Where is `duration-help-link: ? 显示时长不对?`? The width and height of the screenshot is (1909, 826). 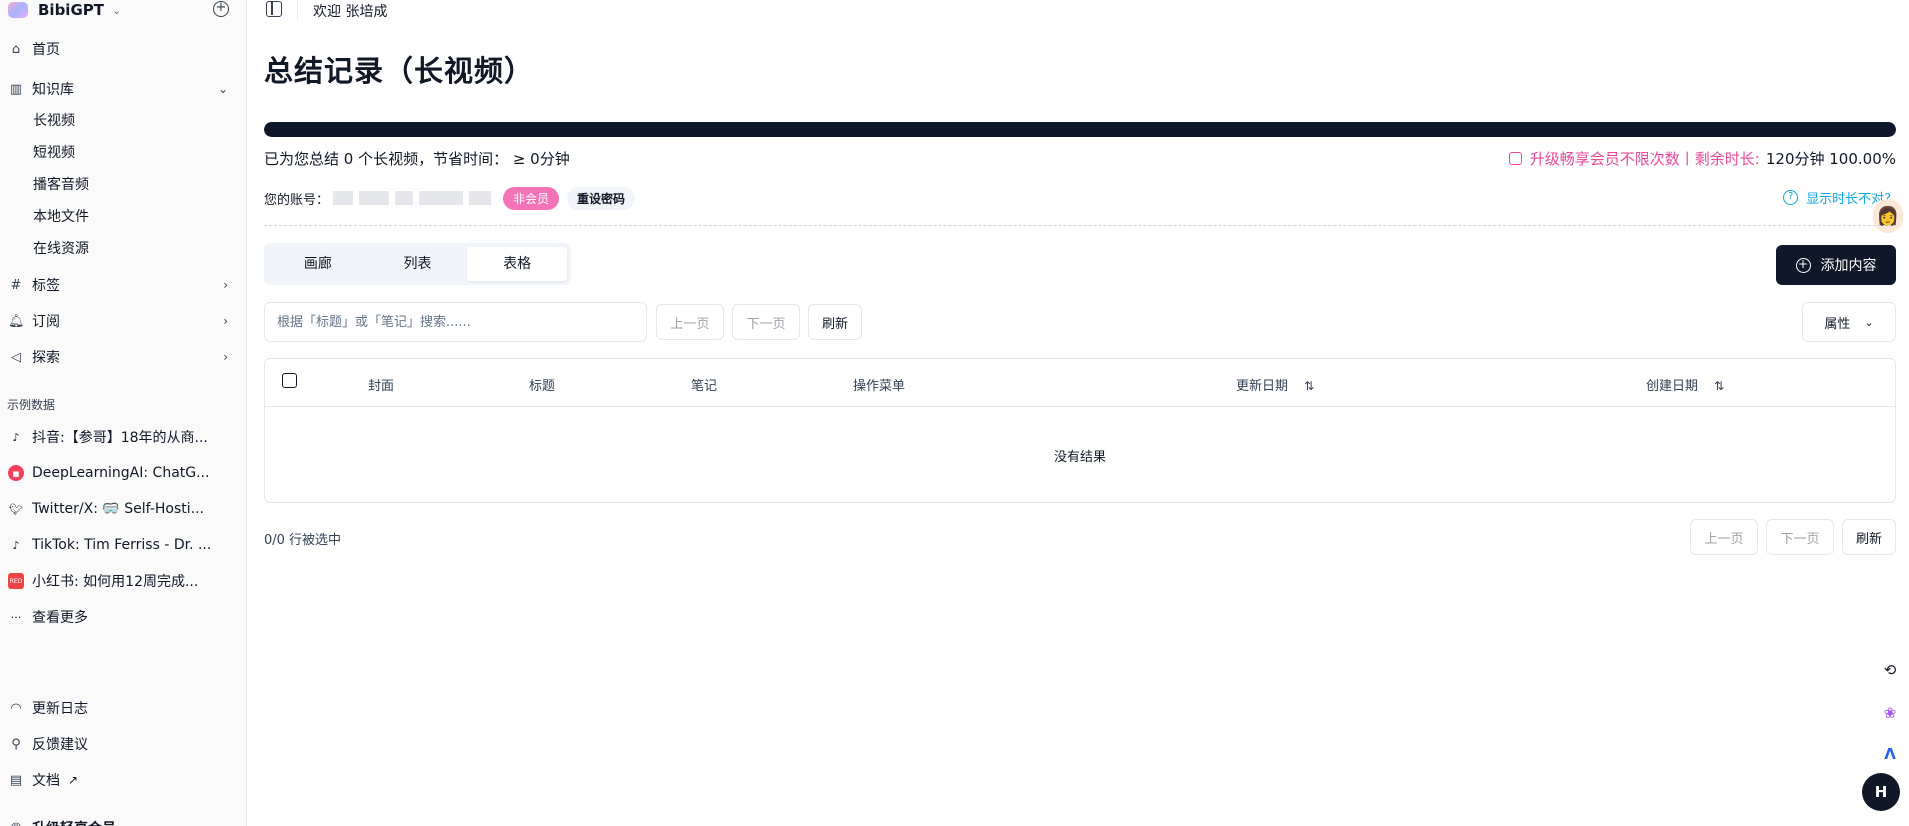
duration-help-link: ? 显示时长不对? is located at coordinates (1837, 197).